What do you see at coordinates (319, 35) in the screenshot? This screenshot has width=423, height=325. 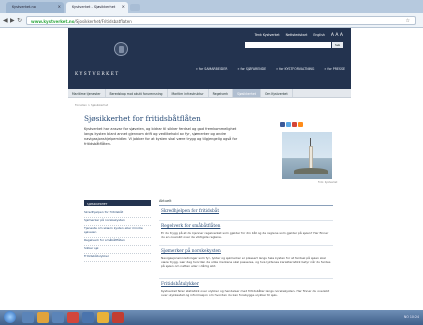 I see `toplink-english: English` at bounding box center [319, 35].